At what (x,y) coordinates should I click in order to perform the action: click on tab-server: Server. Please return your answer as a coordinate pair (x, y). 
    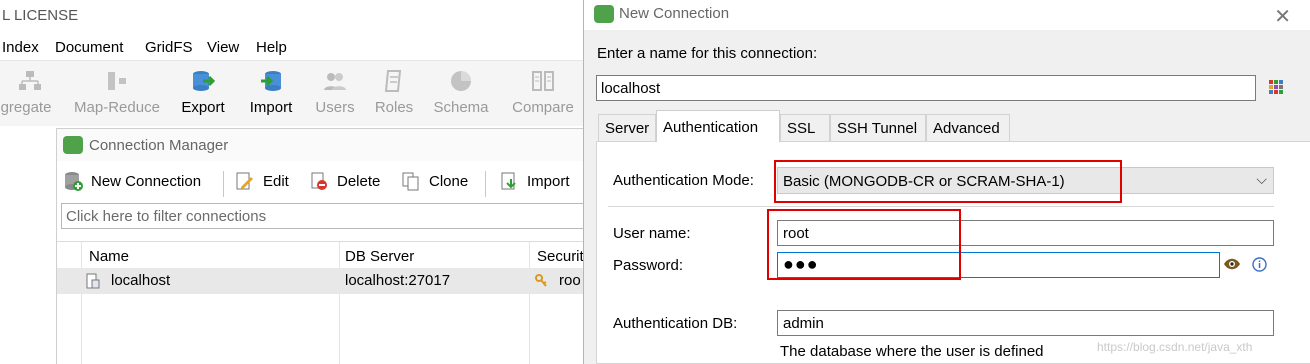
    Looking at the image, I should click on (627, 127).